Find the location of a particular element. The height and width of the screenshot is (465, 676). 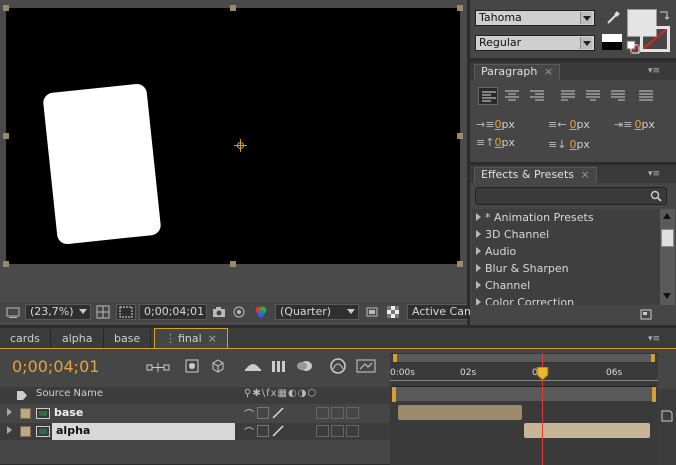

indent-first-line-field: ⇥≡ 0px is located at coordinates (634, 125).